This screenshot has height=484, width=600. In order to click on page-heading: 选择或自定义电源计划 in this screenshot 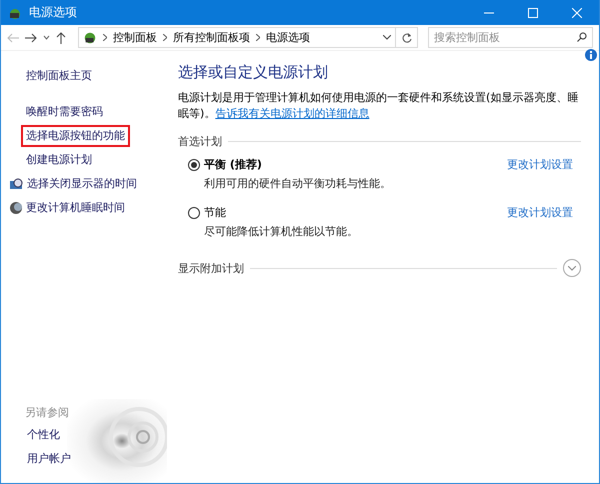, I will do `click(253, 72)`.